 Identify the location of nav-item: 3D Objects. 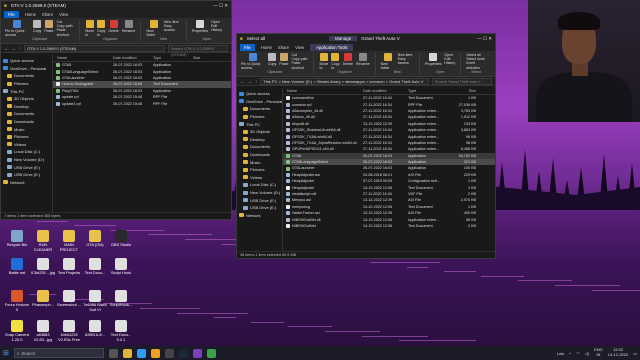
(259, 132).